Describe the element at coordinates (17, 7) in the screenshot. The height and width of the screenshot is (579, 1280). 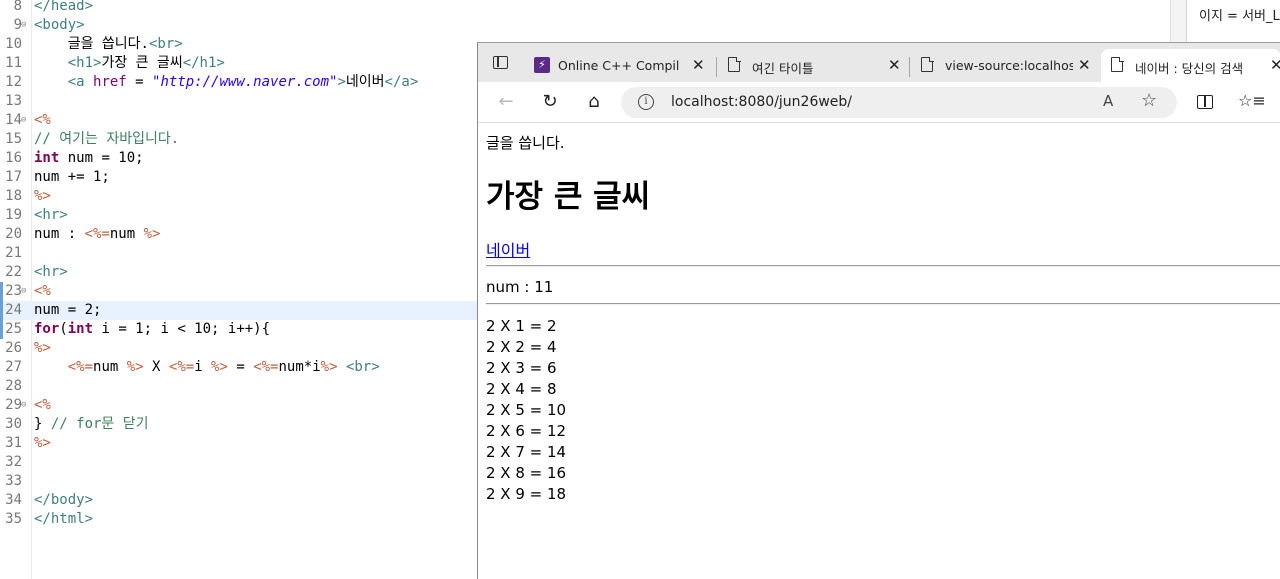
I see `line-number: 8` at that location.